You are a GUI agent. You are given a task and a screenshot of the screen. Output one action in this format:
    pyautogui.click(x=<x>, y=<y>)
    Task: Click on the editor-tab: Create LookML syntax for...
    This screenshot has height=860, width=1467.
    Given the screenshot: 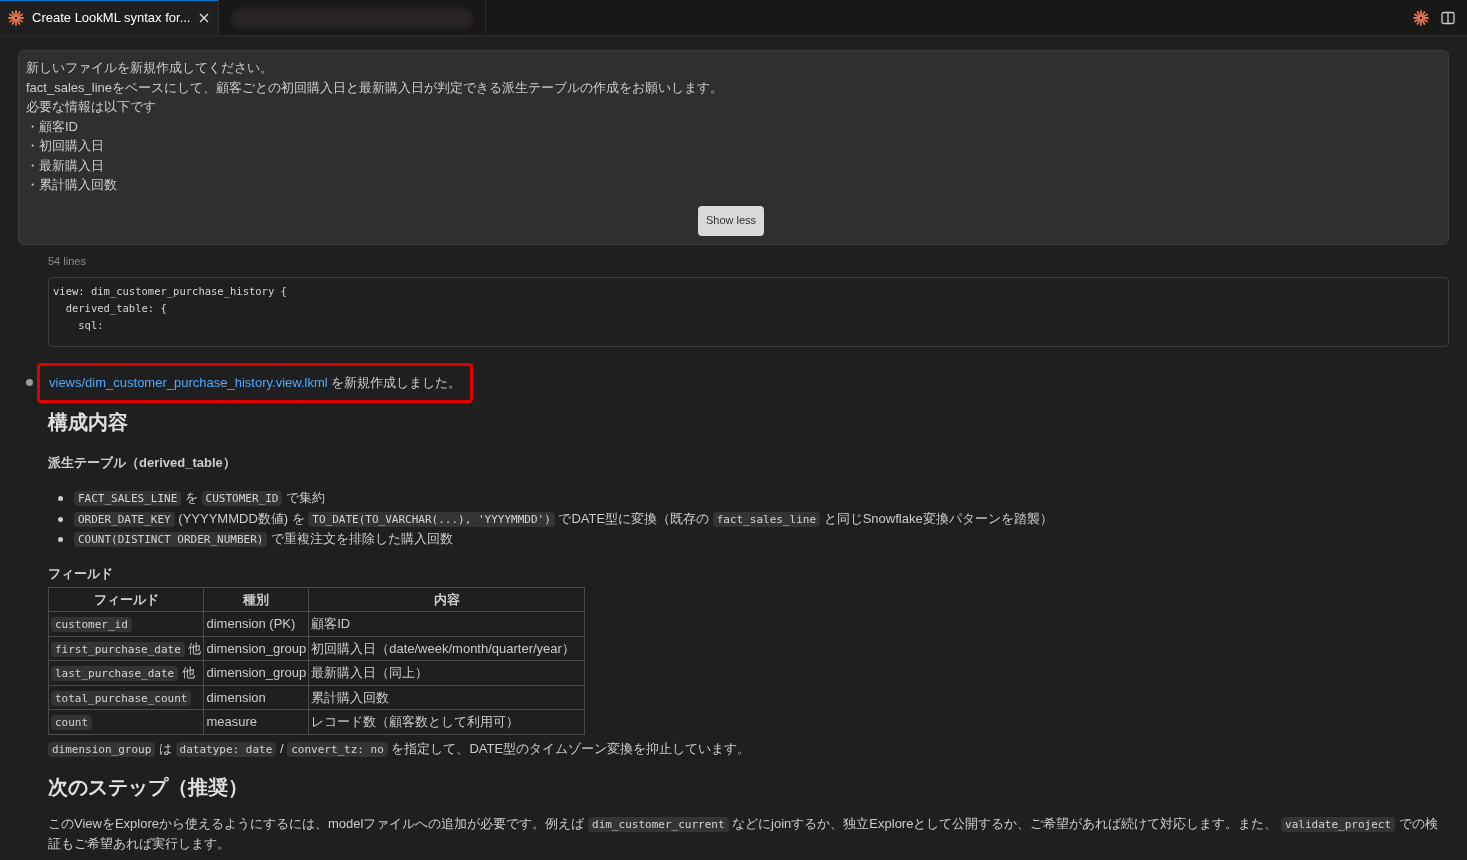 What is the action you would take?
    pyautogui.click(x=109, y=17)
    